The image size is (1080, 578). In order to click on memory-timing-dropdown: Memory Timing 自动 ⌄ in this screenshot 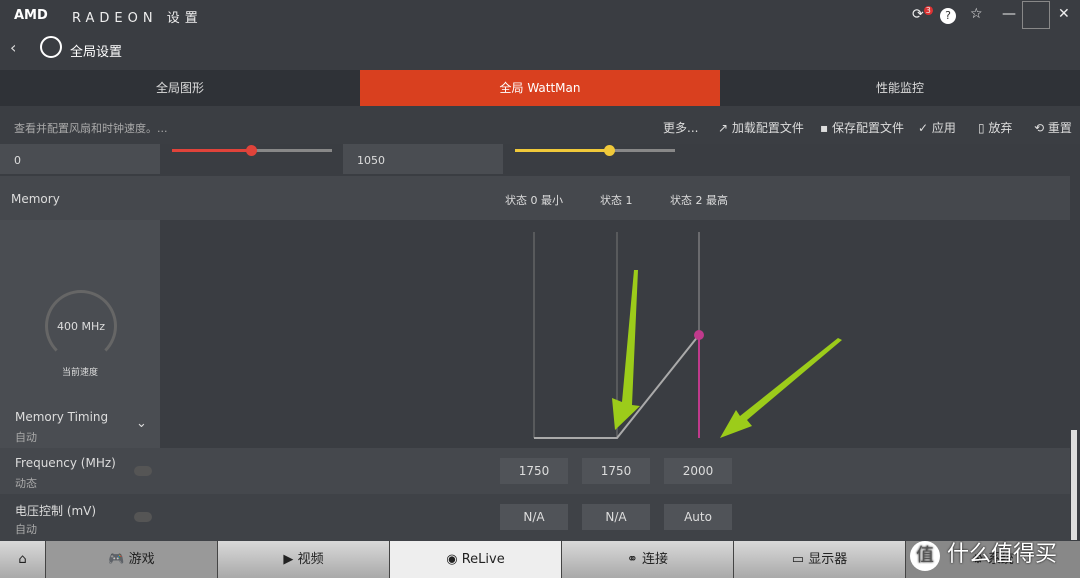, I will do `click(80, 426)`.